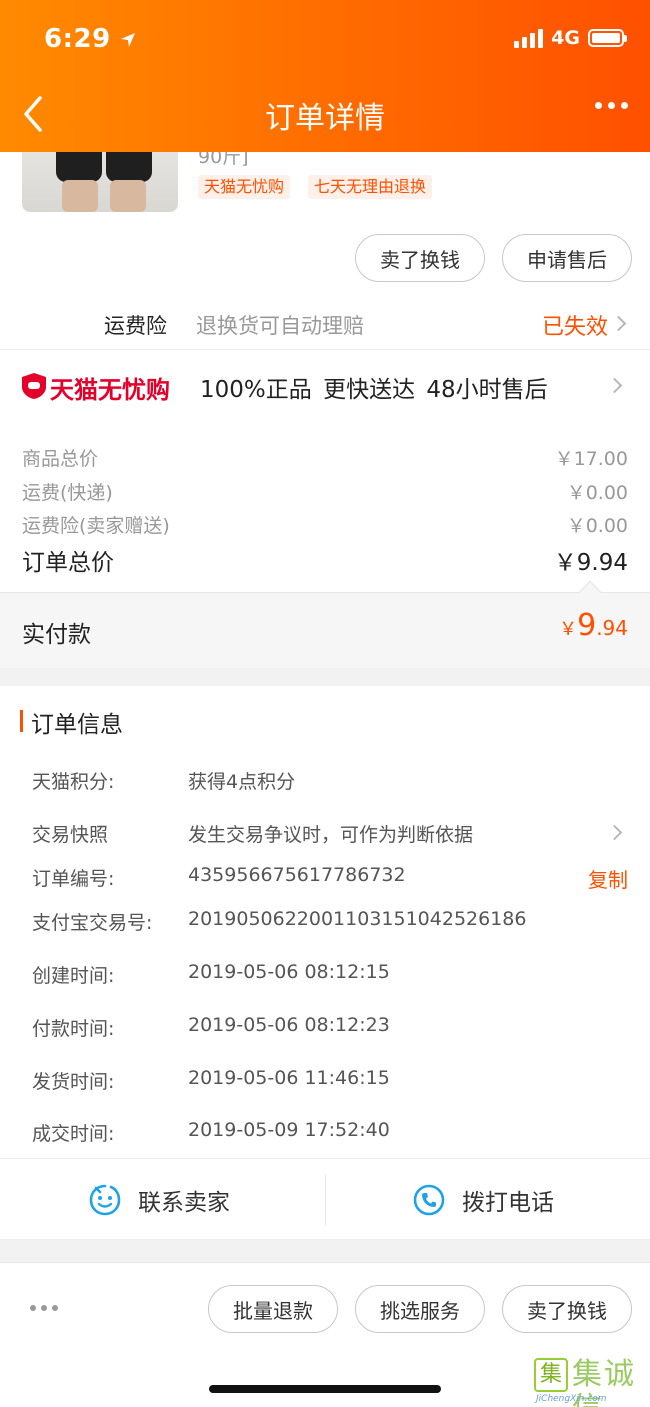 The image size is (650, 1407). Describe the element at coordinates (73, 1029) in the screenshot. I see `paid-time-label: 付款时间:` at that location.